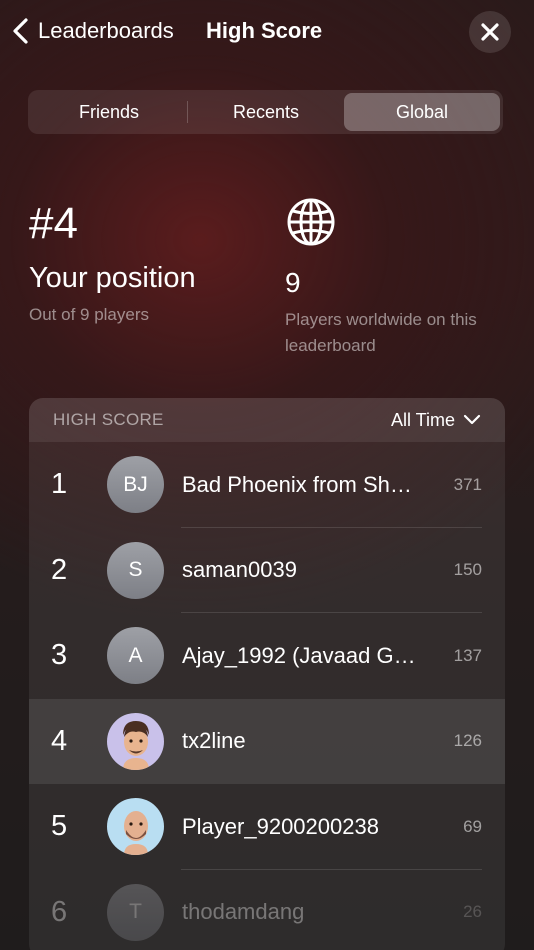 The height and width of the screenshot is (950, 534). I want to click on row-rank: 4, so click(59, 740).